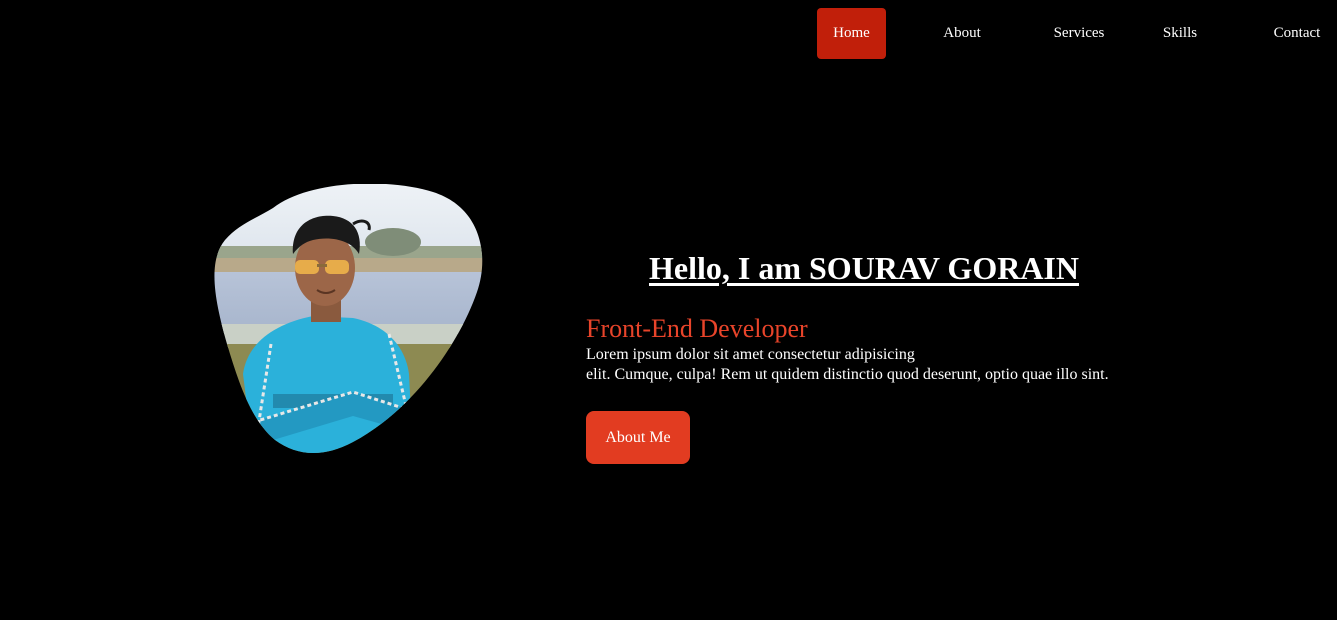 This screenshot has width=1337, height=620. What do you see at coordinates (1297, 33) in the screenshot?
I see `nav-contact: Contact` at bounding box center [1297, 33].